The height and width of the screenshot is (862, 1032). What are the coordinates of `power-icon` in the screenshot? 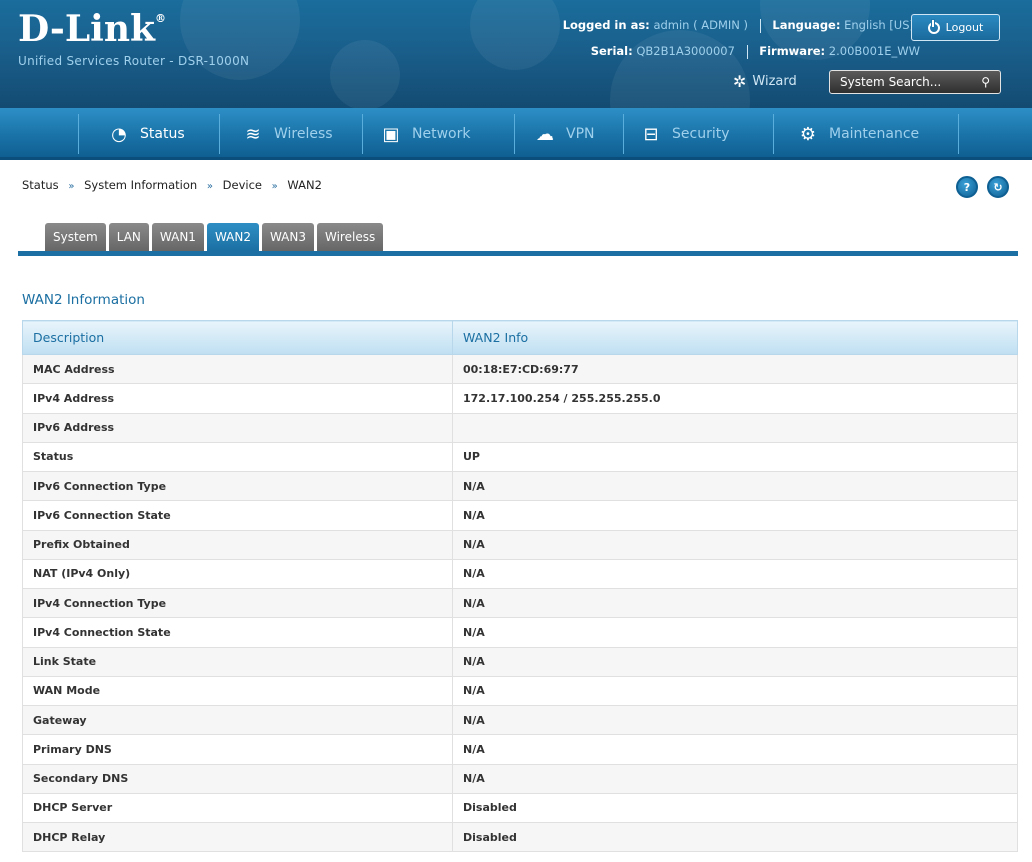 It's located at (933, 26).